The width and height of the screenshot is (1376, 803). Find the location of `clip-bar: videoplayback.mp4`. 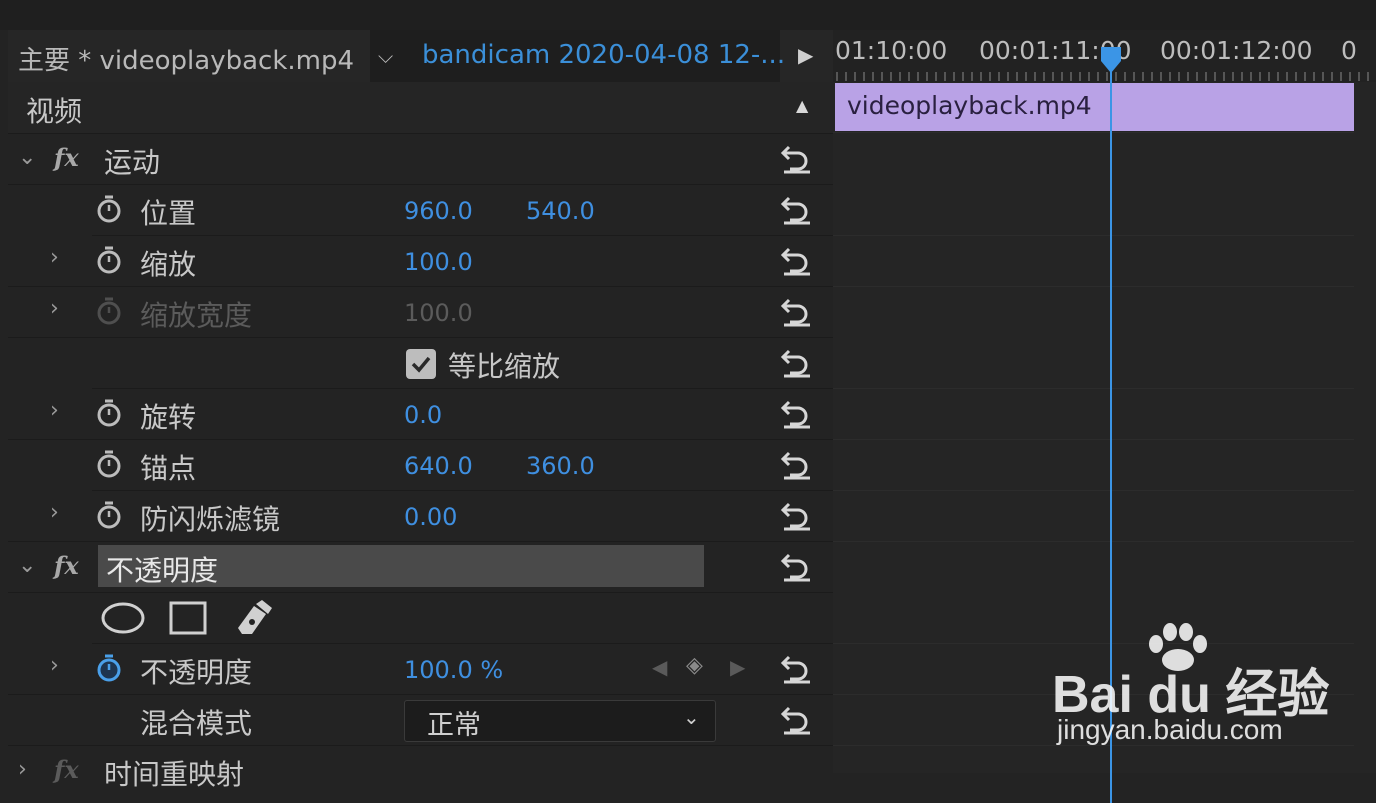

clip-bar: videoplayback.mp4 is located at coordinates (1094, 107).